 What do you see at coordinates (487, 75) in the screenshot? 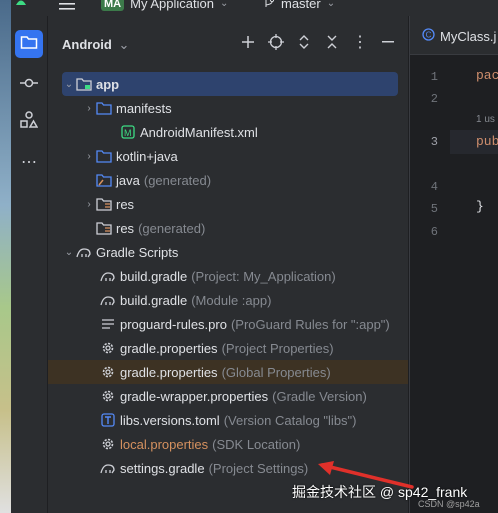
I see `code-line: pac` at bounding box center [487, 75].